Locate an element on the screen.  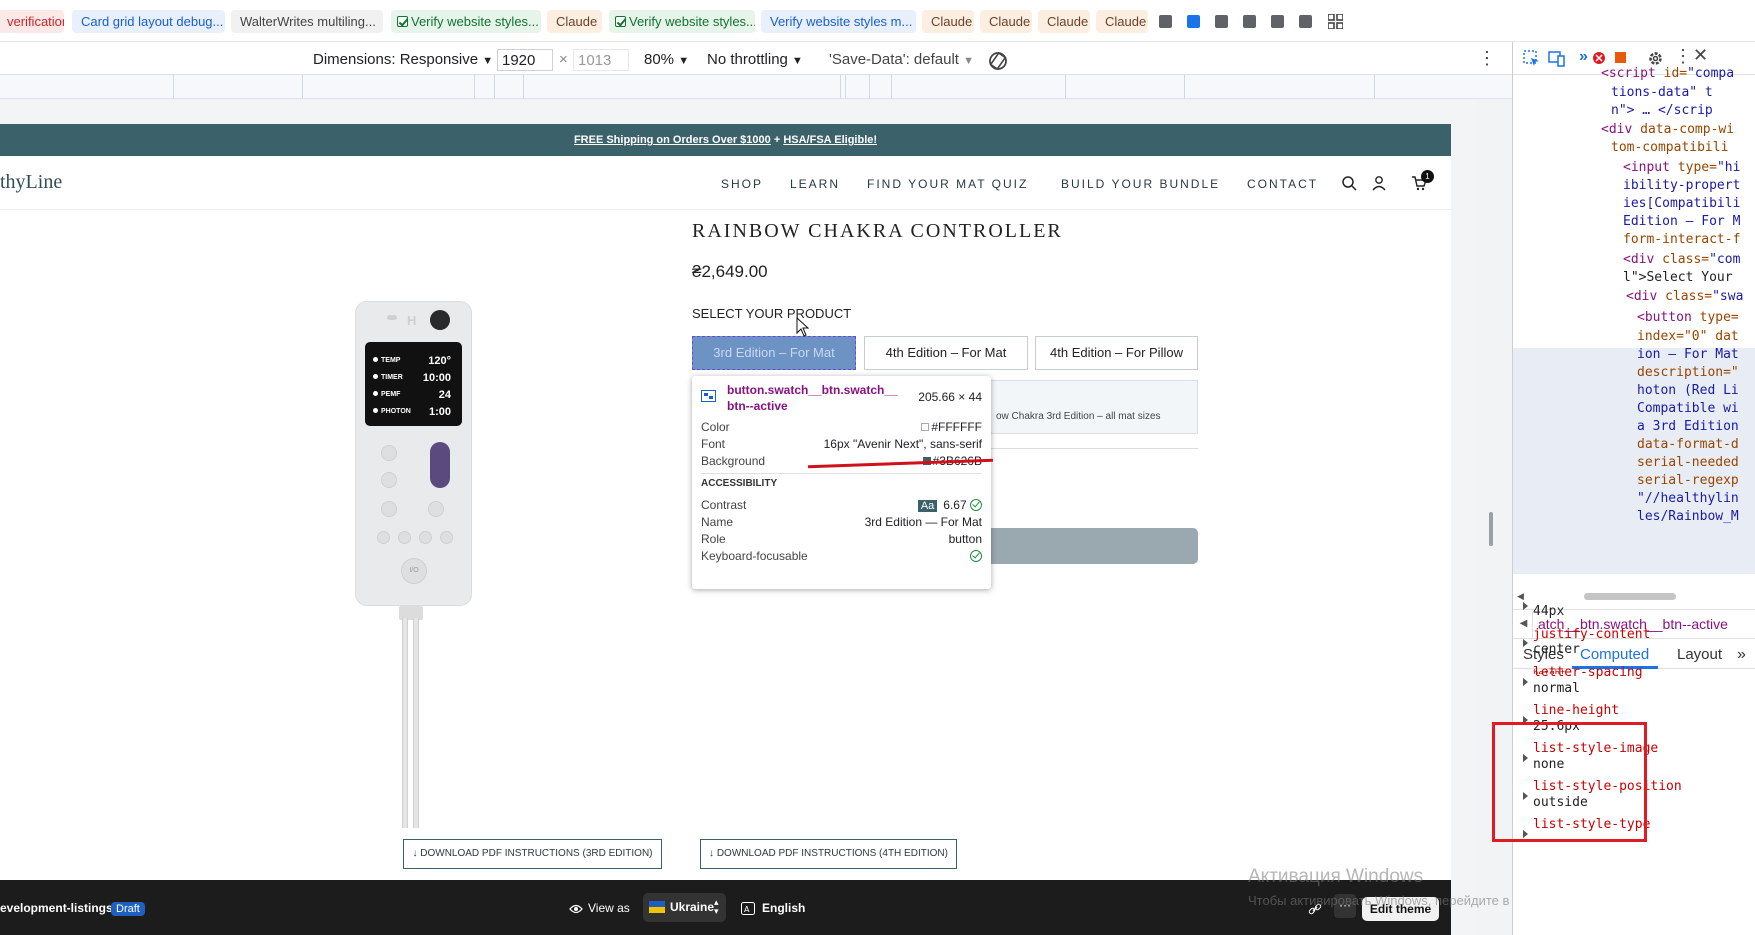
dom-line: <div data-comp-wi is located at coordinates (1667, 129).